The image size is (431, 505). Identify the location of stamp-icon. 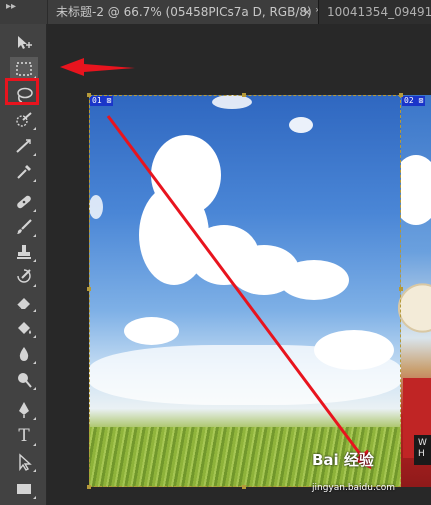
(24, 252).